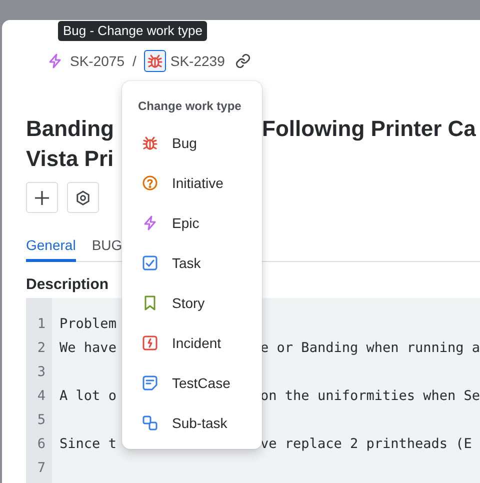 The image size is (480, 483). What do you see at coordinates (198, 183) in the screenshot?
I see `menu-item-label: Initiative` at bounding box center [198, 183].